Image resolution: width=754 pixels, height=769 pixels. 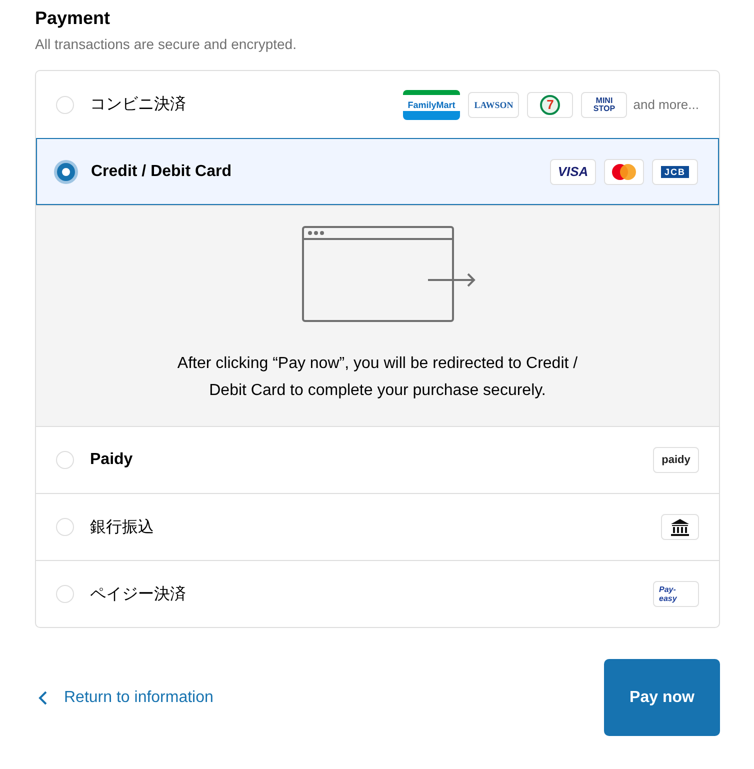 What do you see at coordinates (66, 171) in the screenshot?
I see `radio-button` at bounding box center [66, 171].